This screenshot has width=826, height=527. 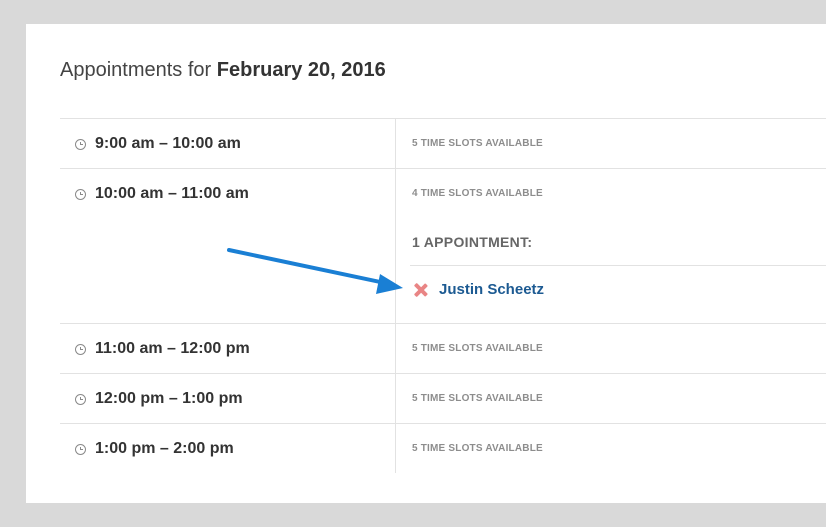 What do you see at coordinates (472, 242) in the screenshot?
I see `appointments-count-heading: 1 APPOINTMENT:` at bounding box center [472, 242].